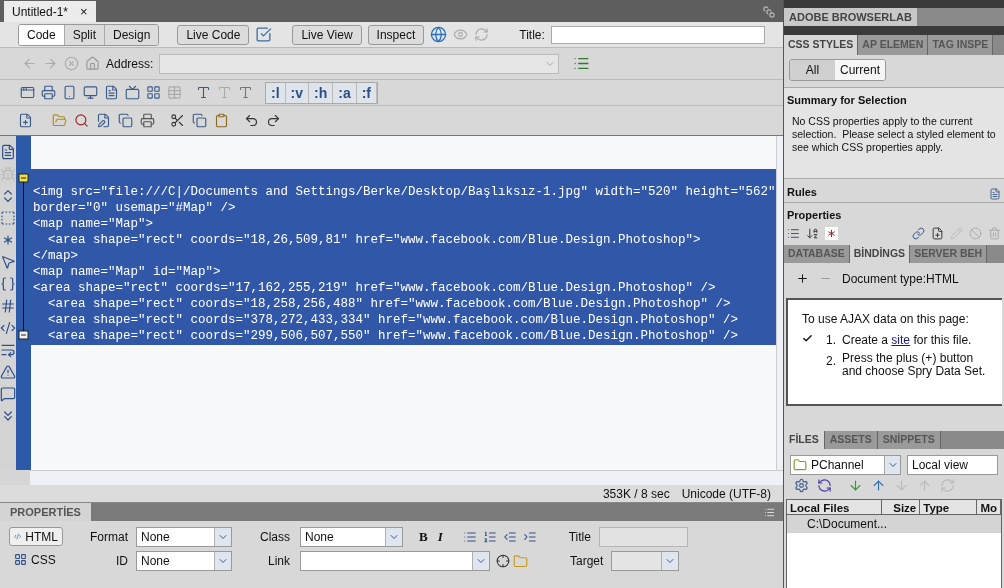 The image size is (1004, 588). Describe the element at coordinates (69, 92) in the screenshot. I see `phone-icon` at that location.